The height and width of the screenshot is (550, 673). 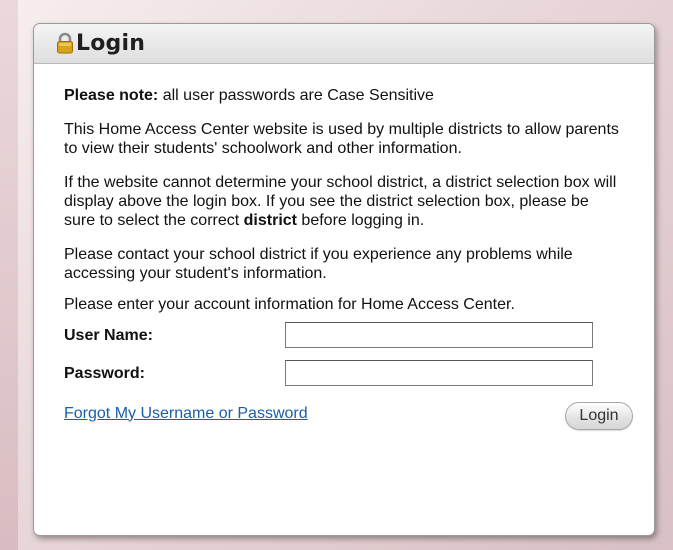 I want to click on actions-row: Forgot My Username or Password Login, so click(x=348, y=413).